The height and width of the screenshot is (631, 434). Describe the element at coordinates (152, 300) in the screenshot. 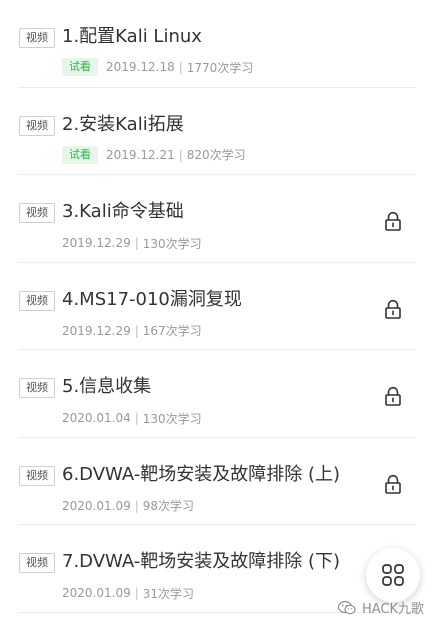

I see `course-title: 4.MS17-010漏洞复现` at that location.